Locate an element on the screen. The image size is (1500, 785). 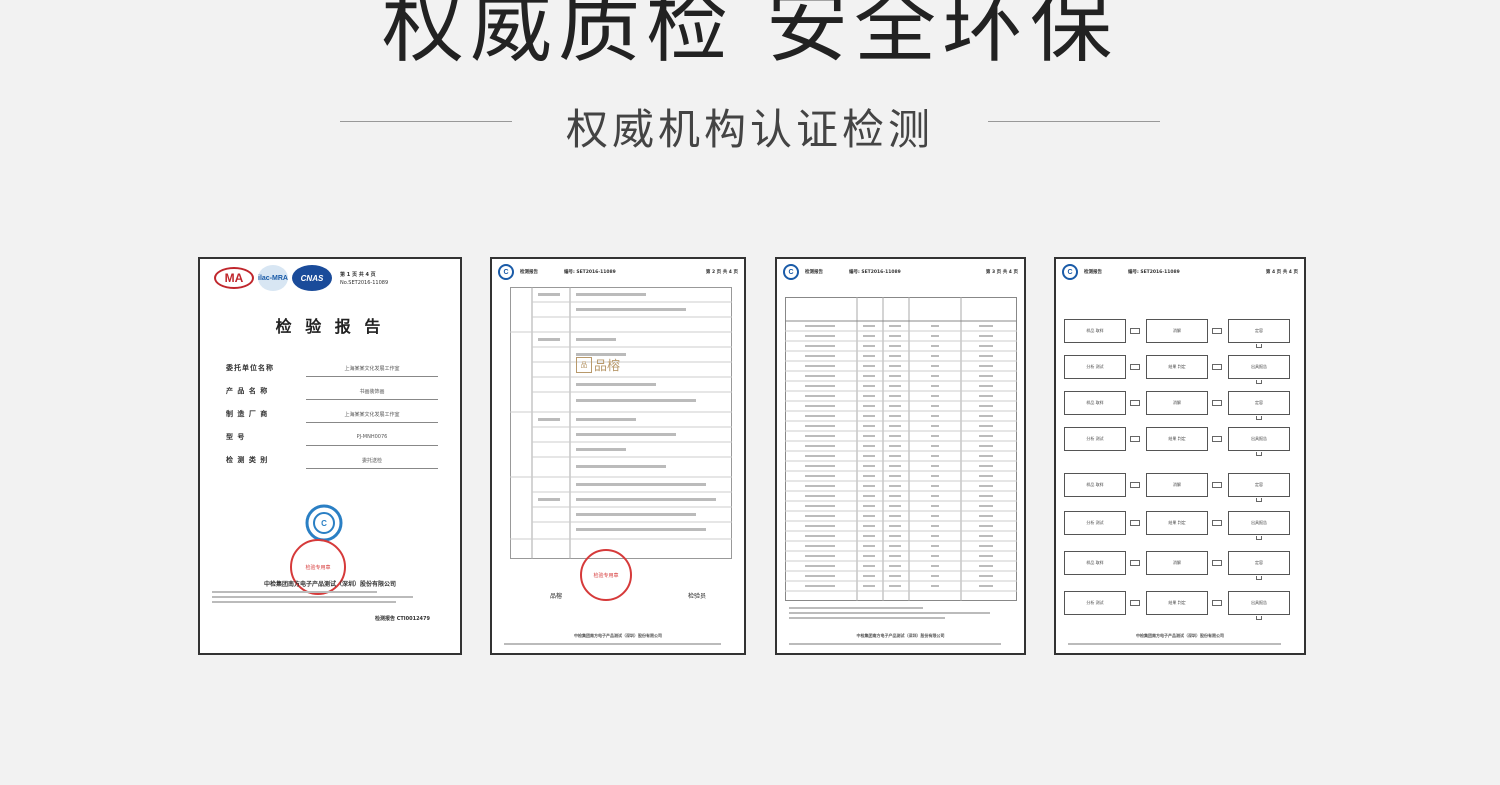
field-label: 检 测 类 别 is located at coordinates (247, 460).